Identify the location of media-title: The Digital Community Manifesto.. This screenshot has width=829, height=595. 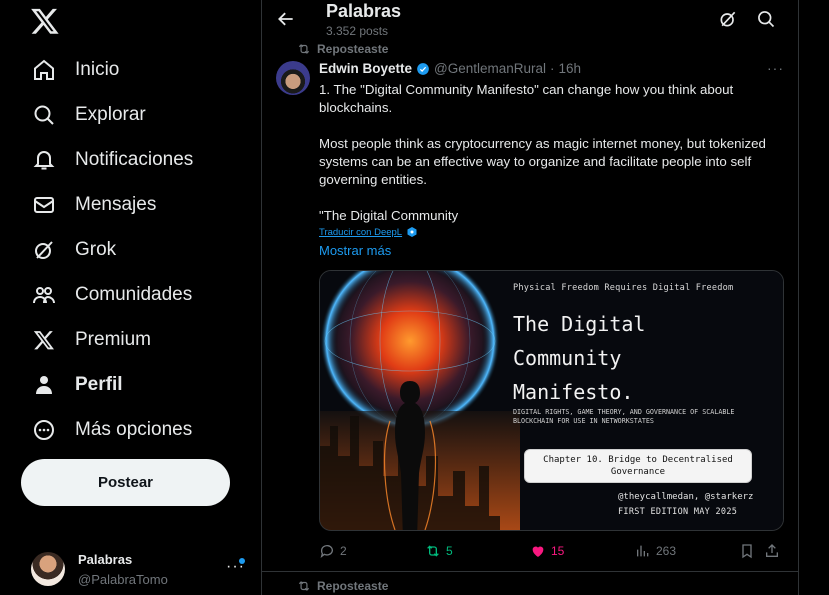
(643, 358).